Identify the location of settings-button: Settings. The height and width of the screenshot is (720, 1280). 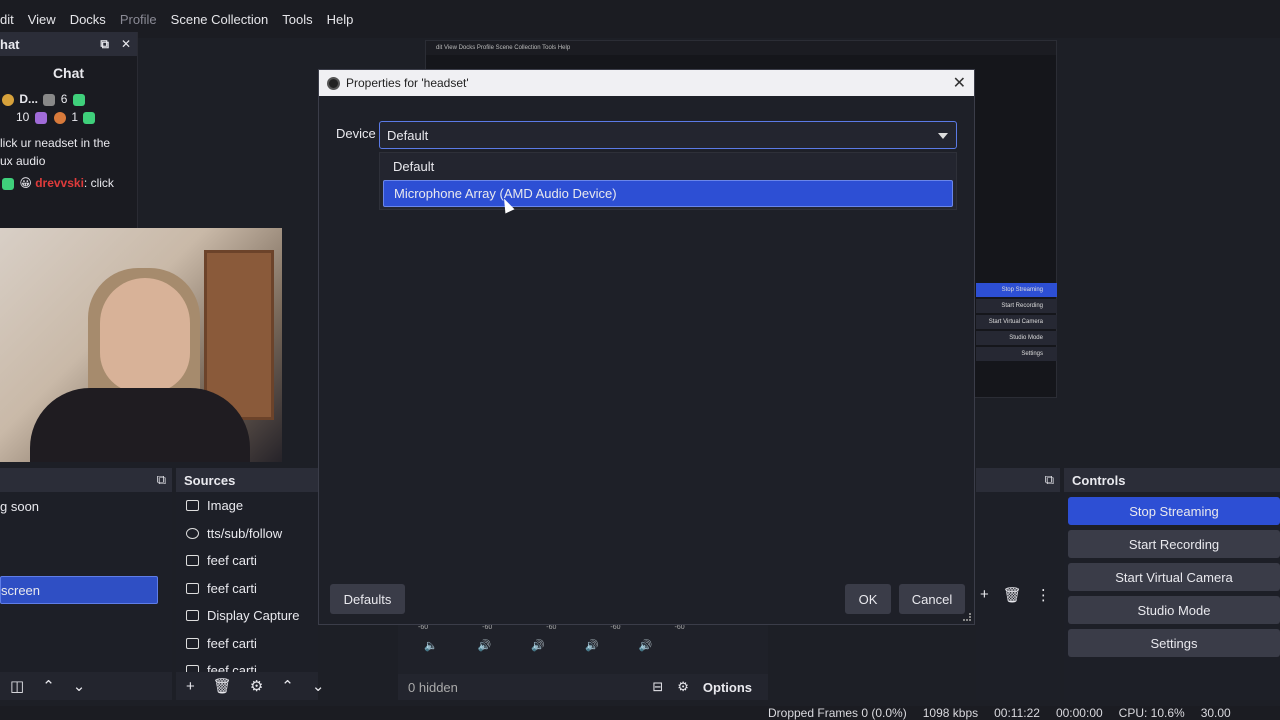
(1174, 643).